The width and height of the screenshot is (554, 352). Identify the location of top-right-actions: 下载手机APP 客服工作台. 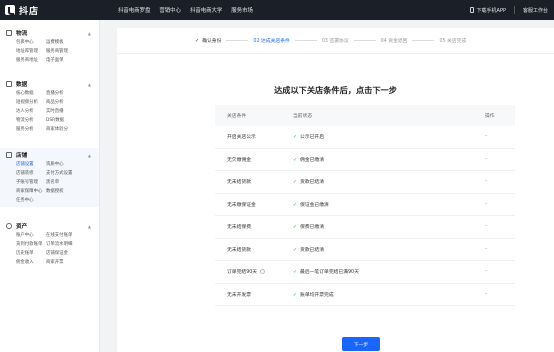
(511, 10).